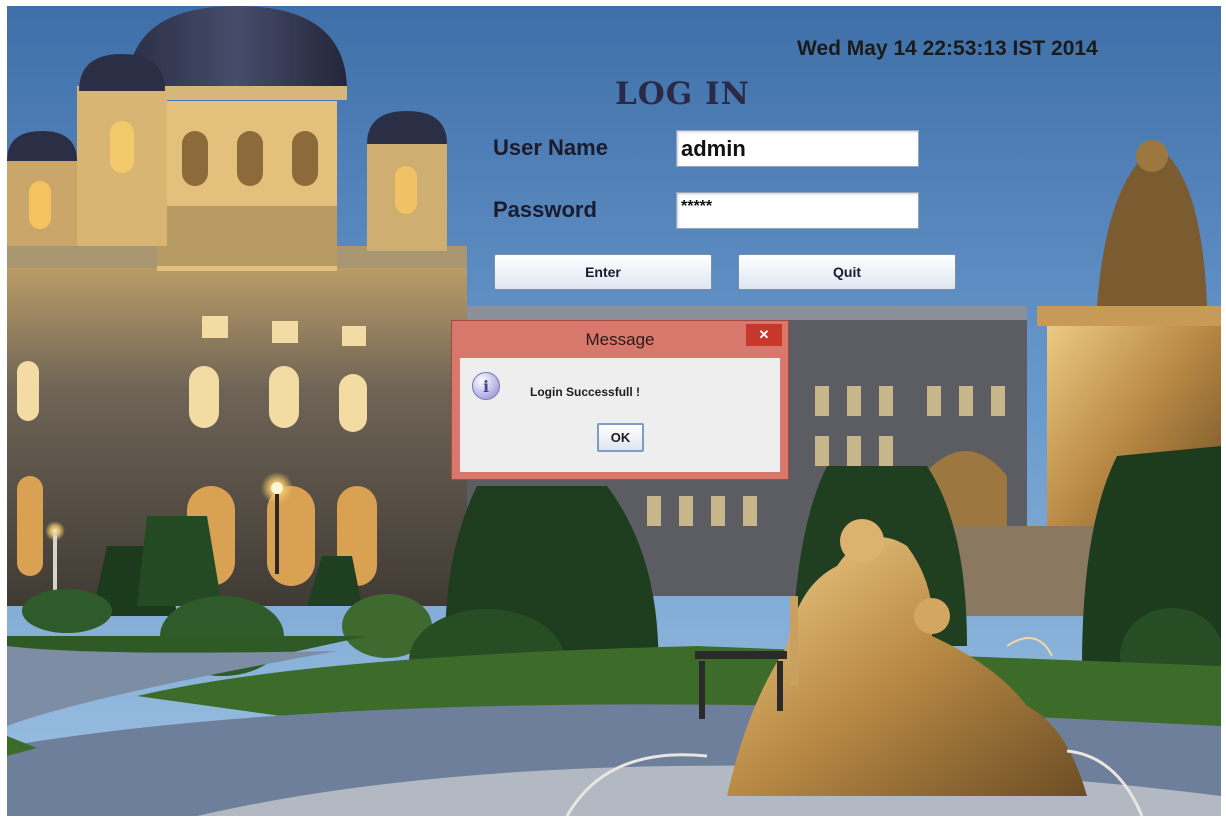 This screenshot has width=1226, height=821. I want to click on username-label: User Name, so click(550, 147).